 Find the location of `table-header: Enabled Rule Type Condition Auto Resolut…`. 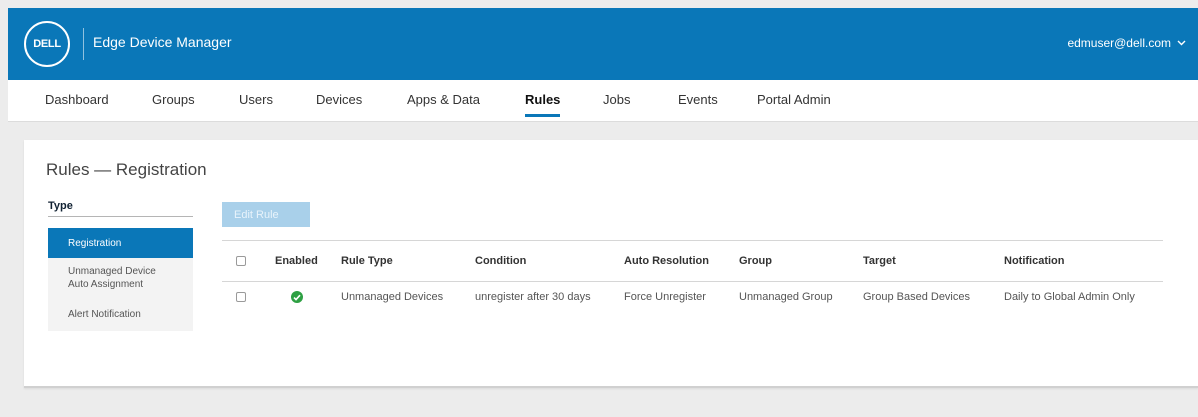

table-header: Enabled Rule Type Condition Auto Resolut… is located at coordinates (692, 261).